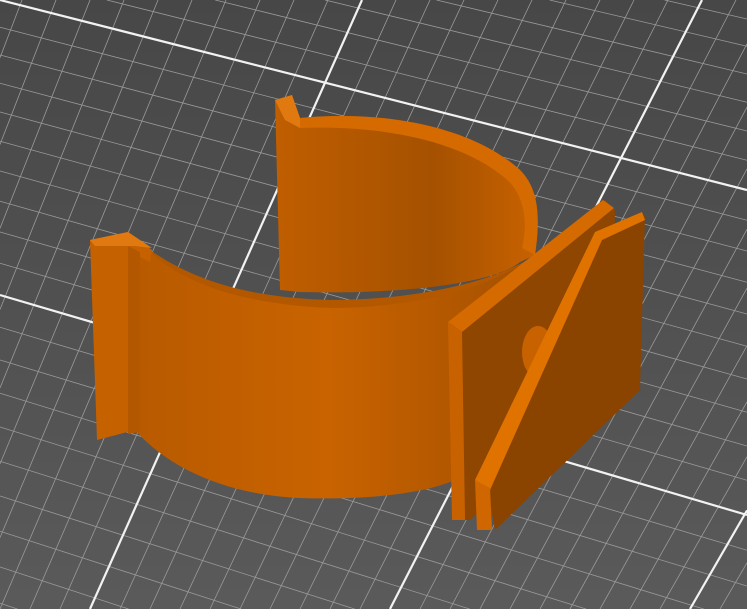 The width and height of the screenshot is (747, 609). What do you see at coordinates (134, 340) in the screenshot?
I see `left-flange-face` at bounding box center [134, 340].